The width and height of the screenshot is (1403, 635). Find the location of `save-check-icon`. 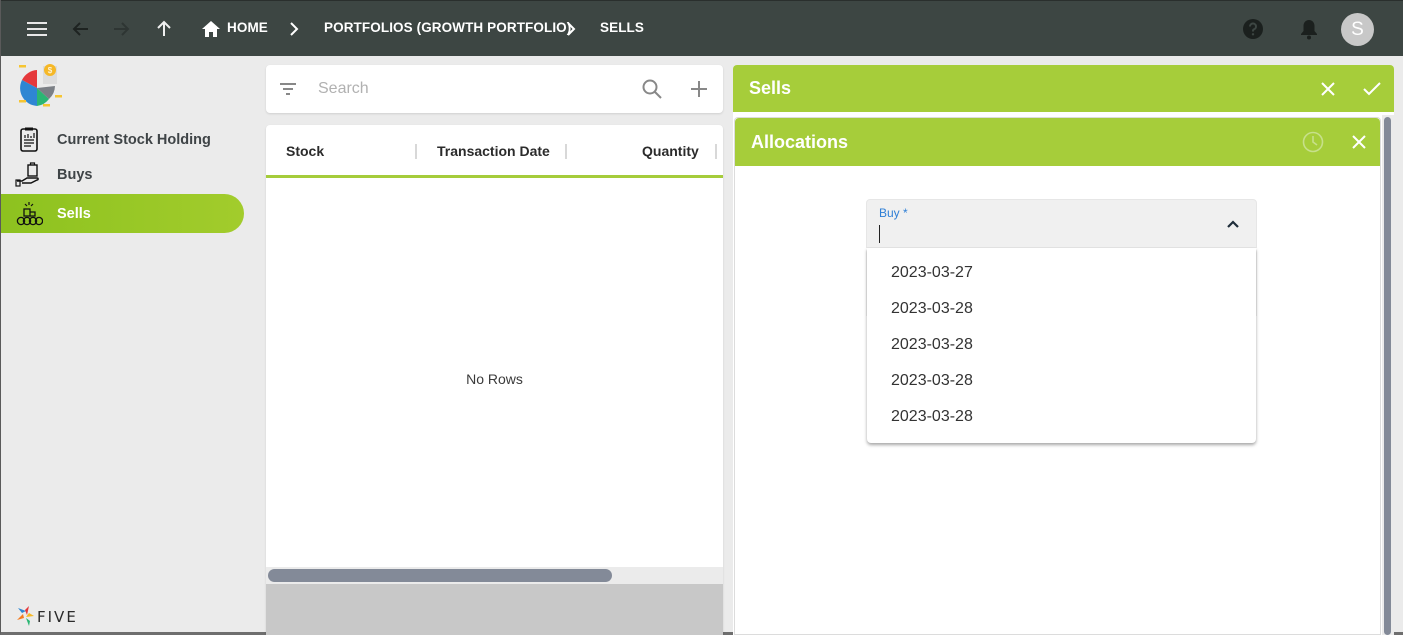

save-check-icon is located at coordinates (1372, 89).